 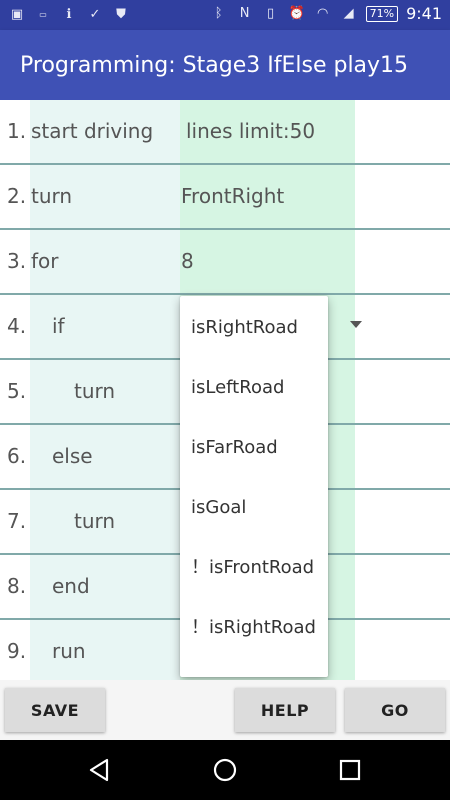 What do you see at coordinates (17, 326) in the screenshot?
I see `row-number: 4.` at bounding box center [17, 326].